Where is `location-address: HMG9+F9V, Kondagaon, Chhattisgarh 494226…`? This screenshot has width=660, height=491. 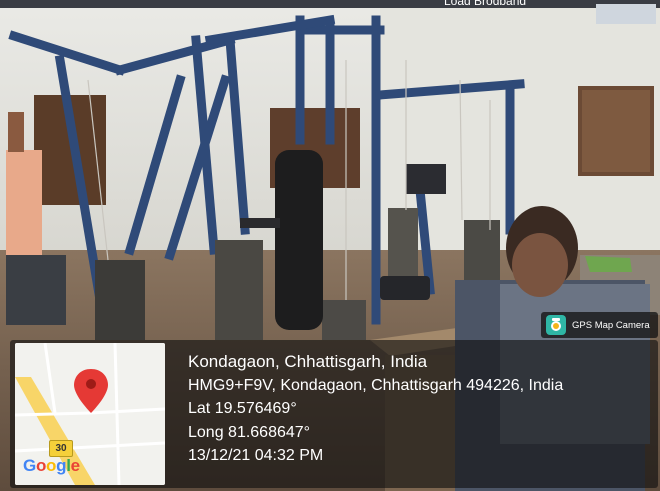 location-address: HMG9+F9V, Kondagaon, Chhattisgarh 494226… is located at coordinates (376, 385).